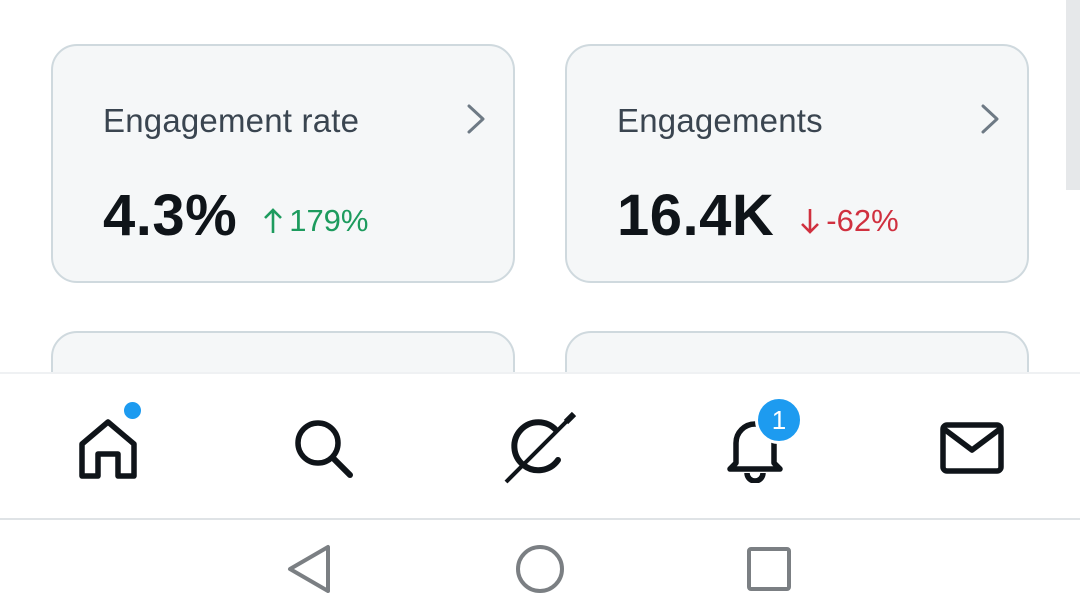 The width and height of the screenshot is (1080, 608). What do you see at coordinates (132, 410) in the screenshot?
I see `new-content-dot` at bounding box center [132, 410].